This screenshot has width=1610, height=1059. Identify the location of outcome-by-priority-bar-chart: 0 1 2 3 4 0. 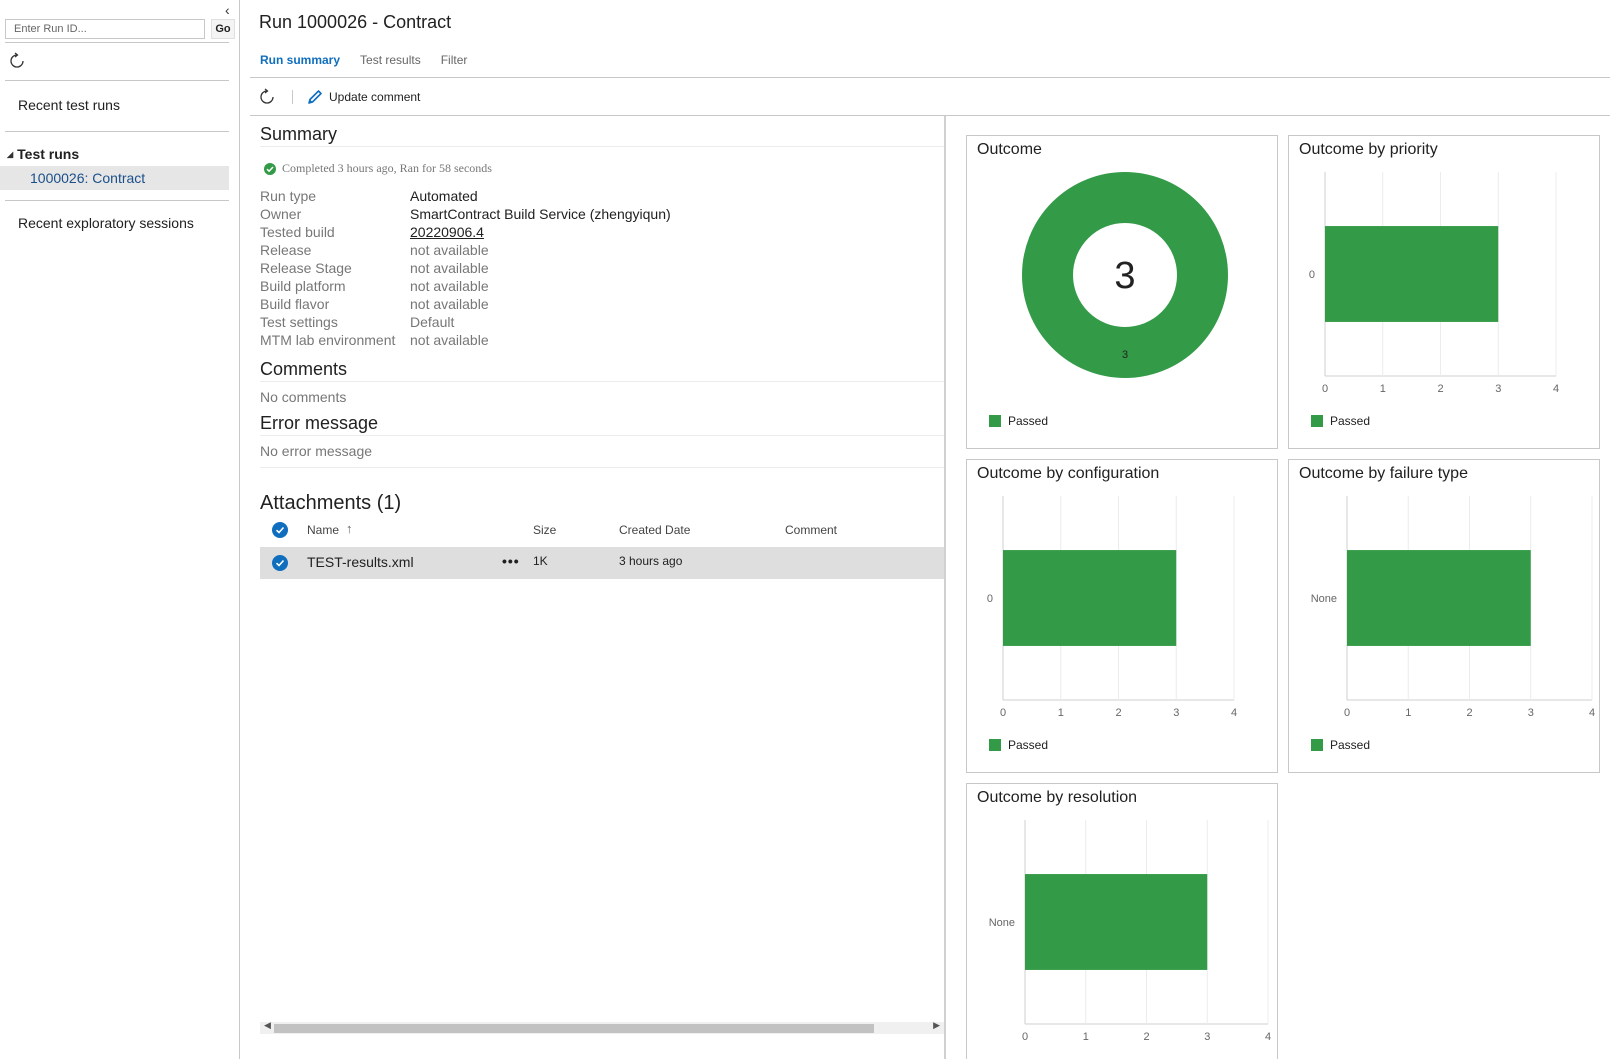
(1434, 283).